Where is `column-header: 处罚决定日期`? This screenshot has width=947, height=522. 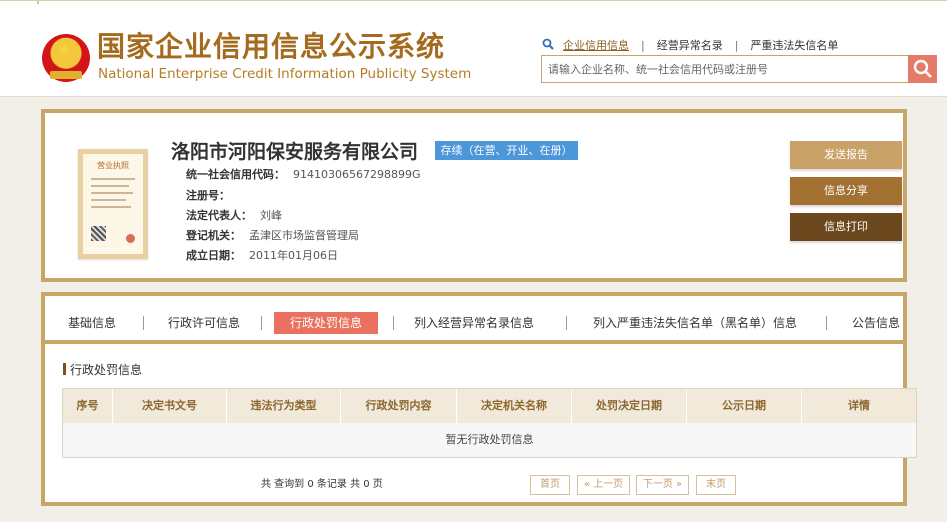
column-header: 处罚决定日期 is located at coordinates (629, 405).